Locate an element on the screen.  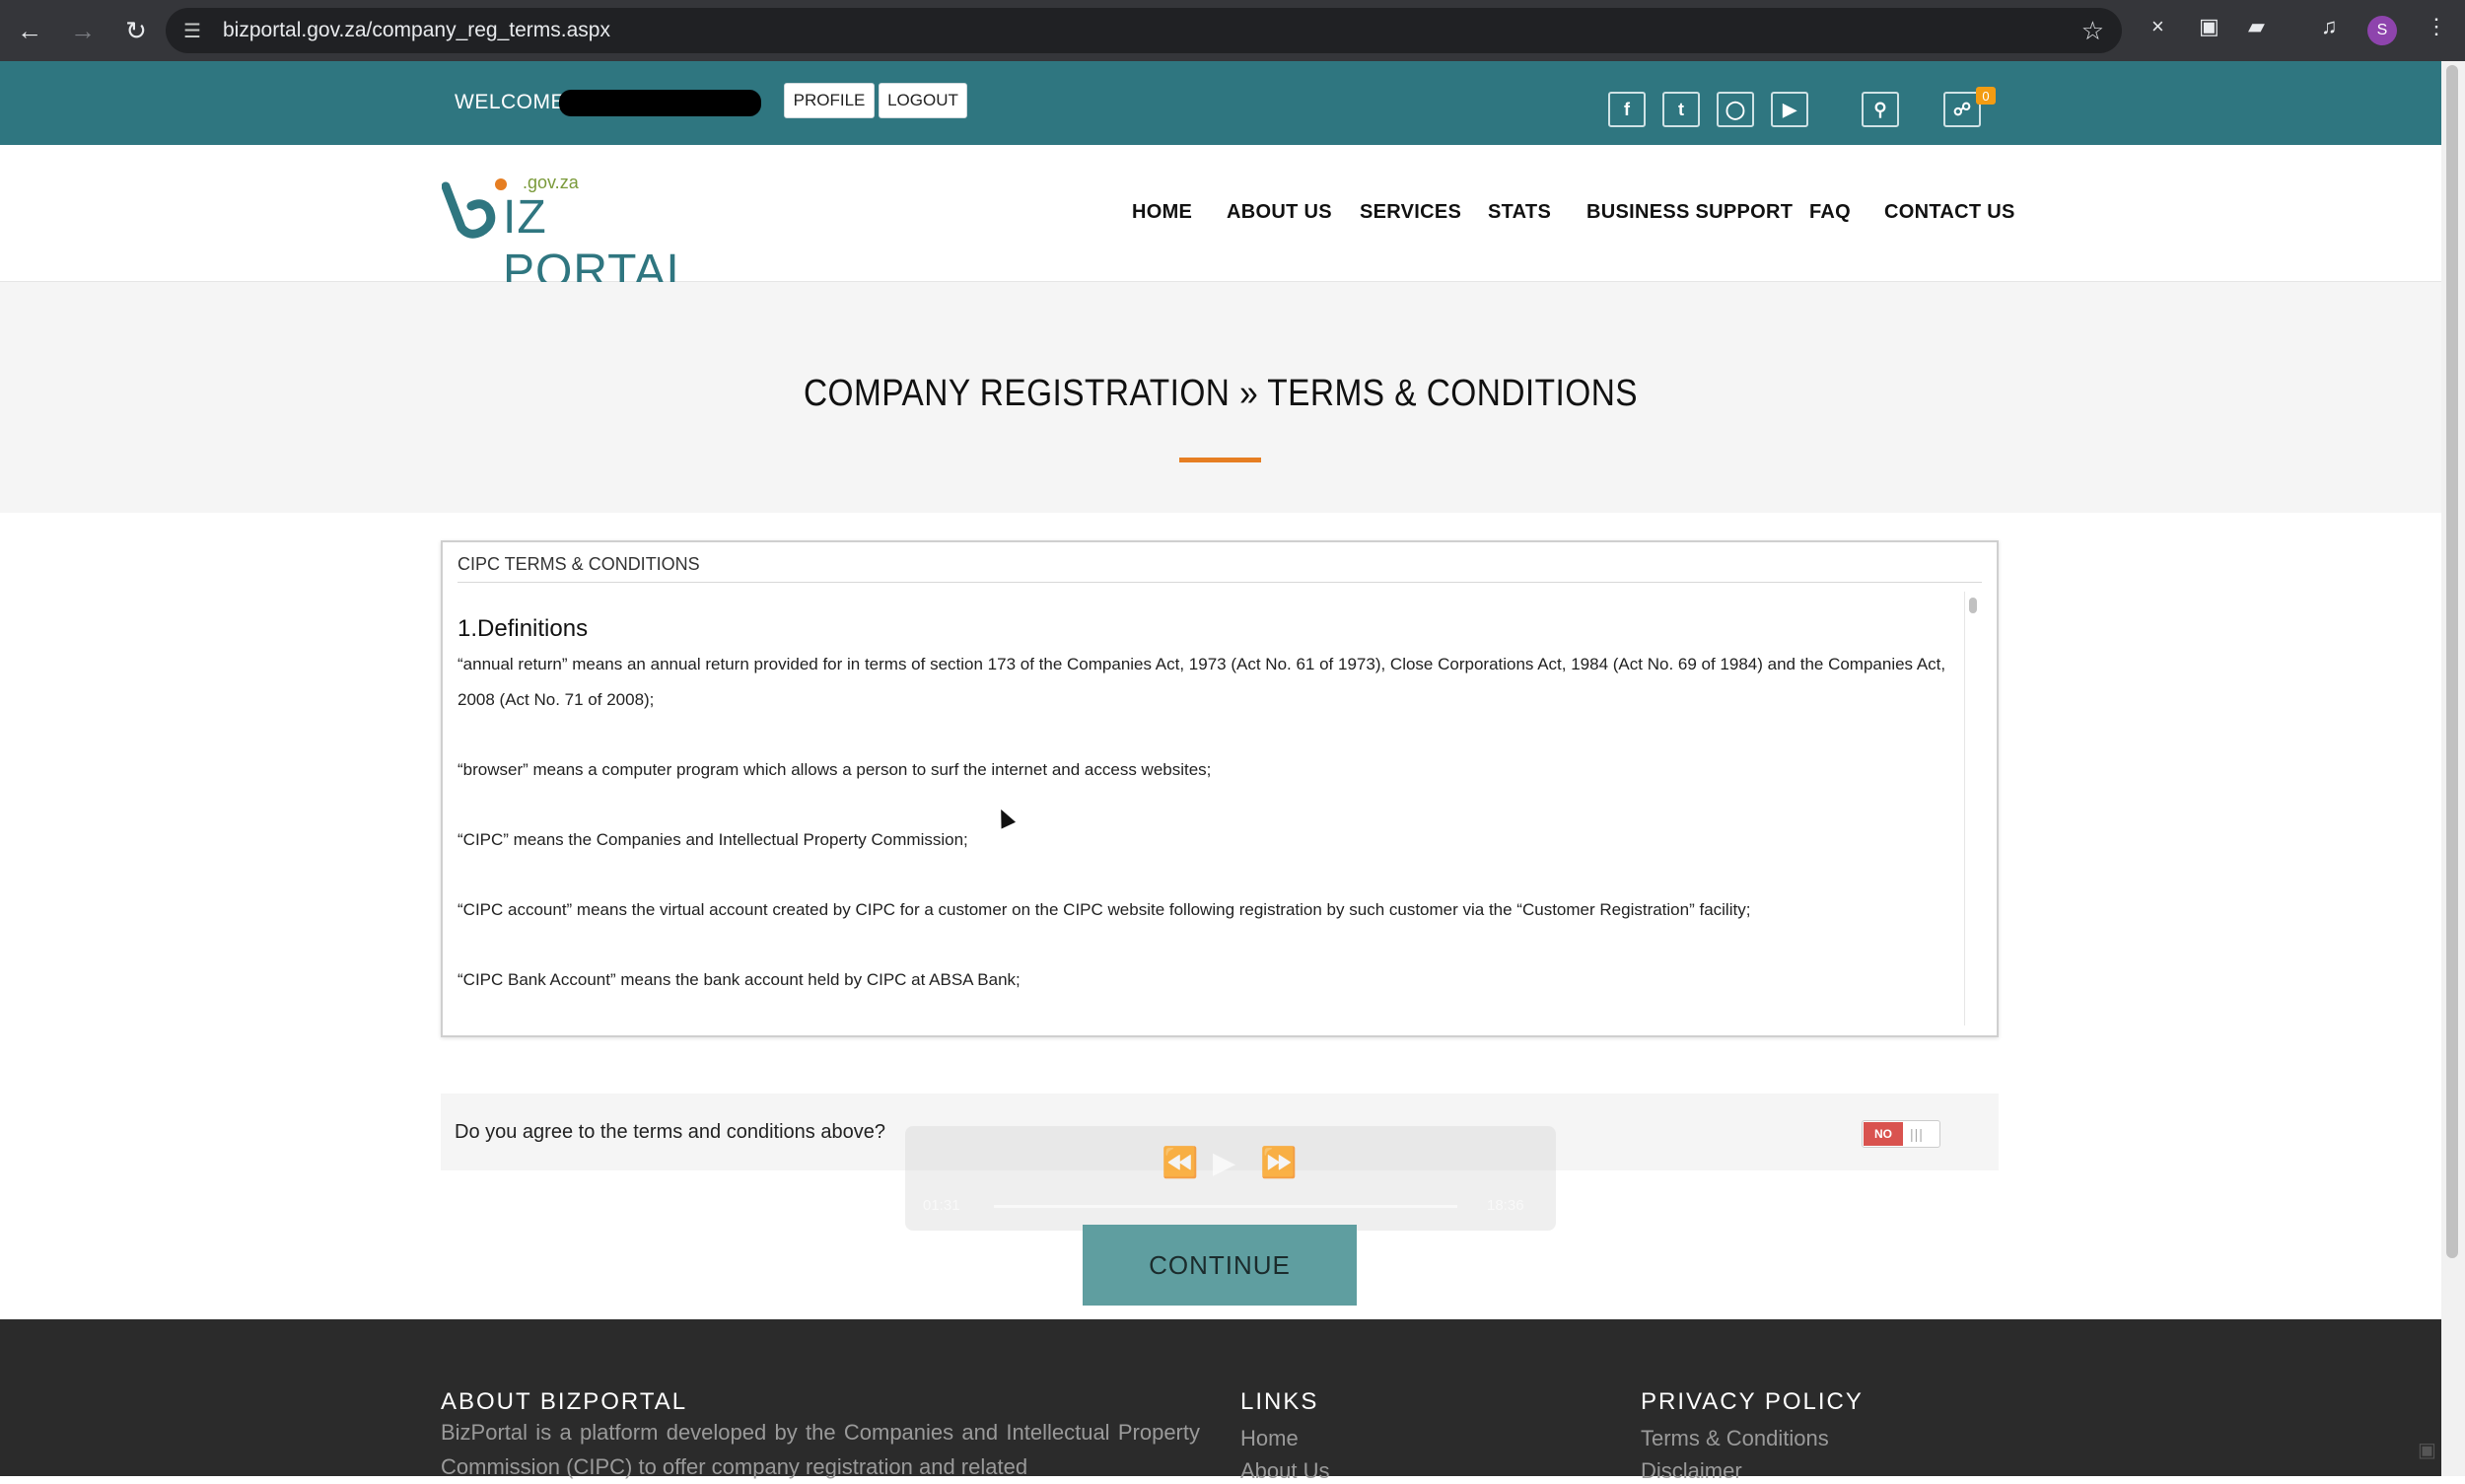
nav-services: SERVICES is located at coordinates (1410, 212).